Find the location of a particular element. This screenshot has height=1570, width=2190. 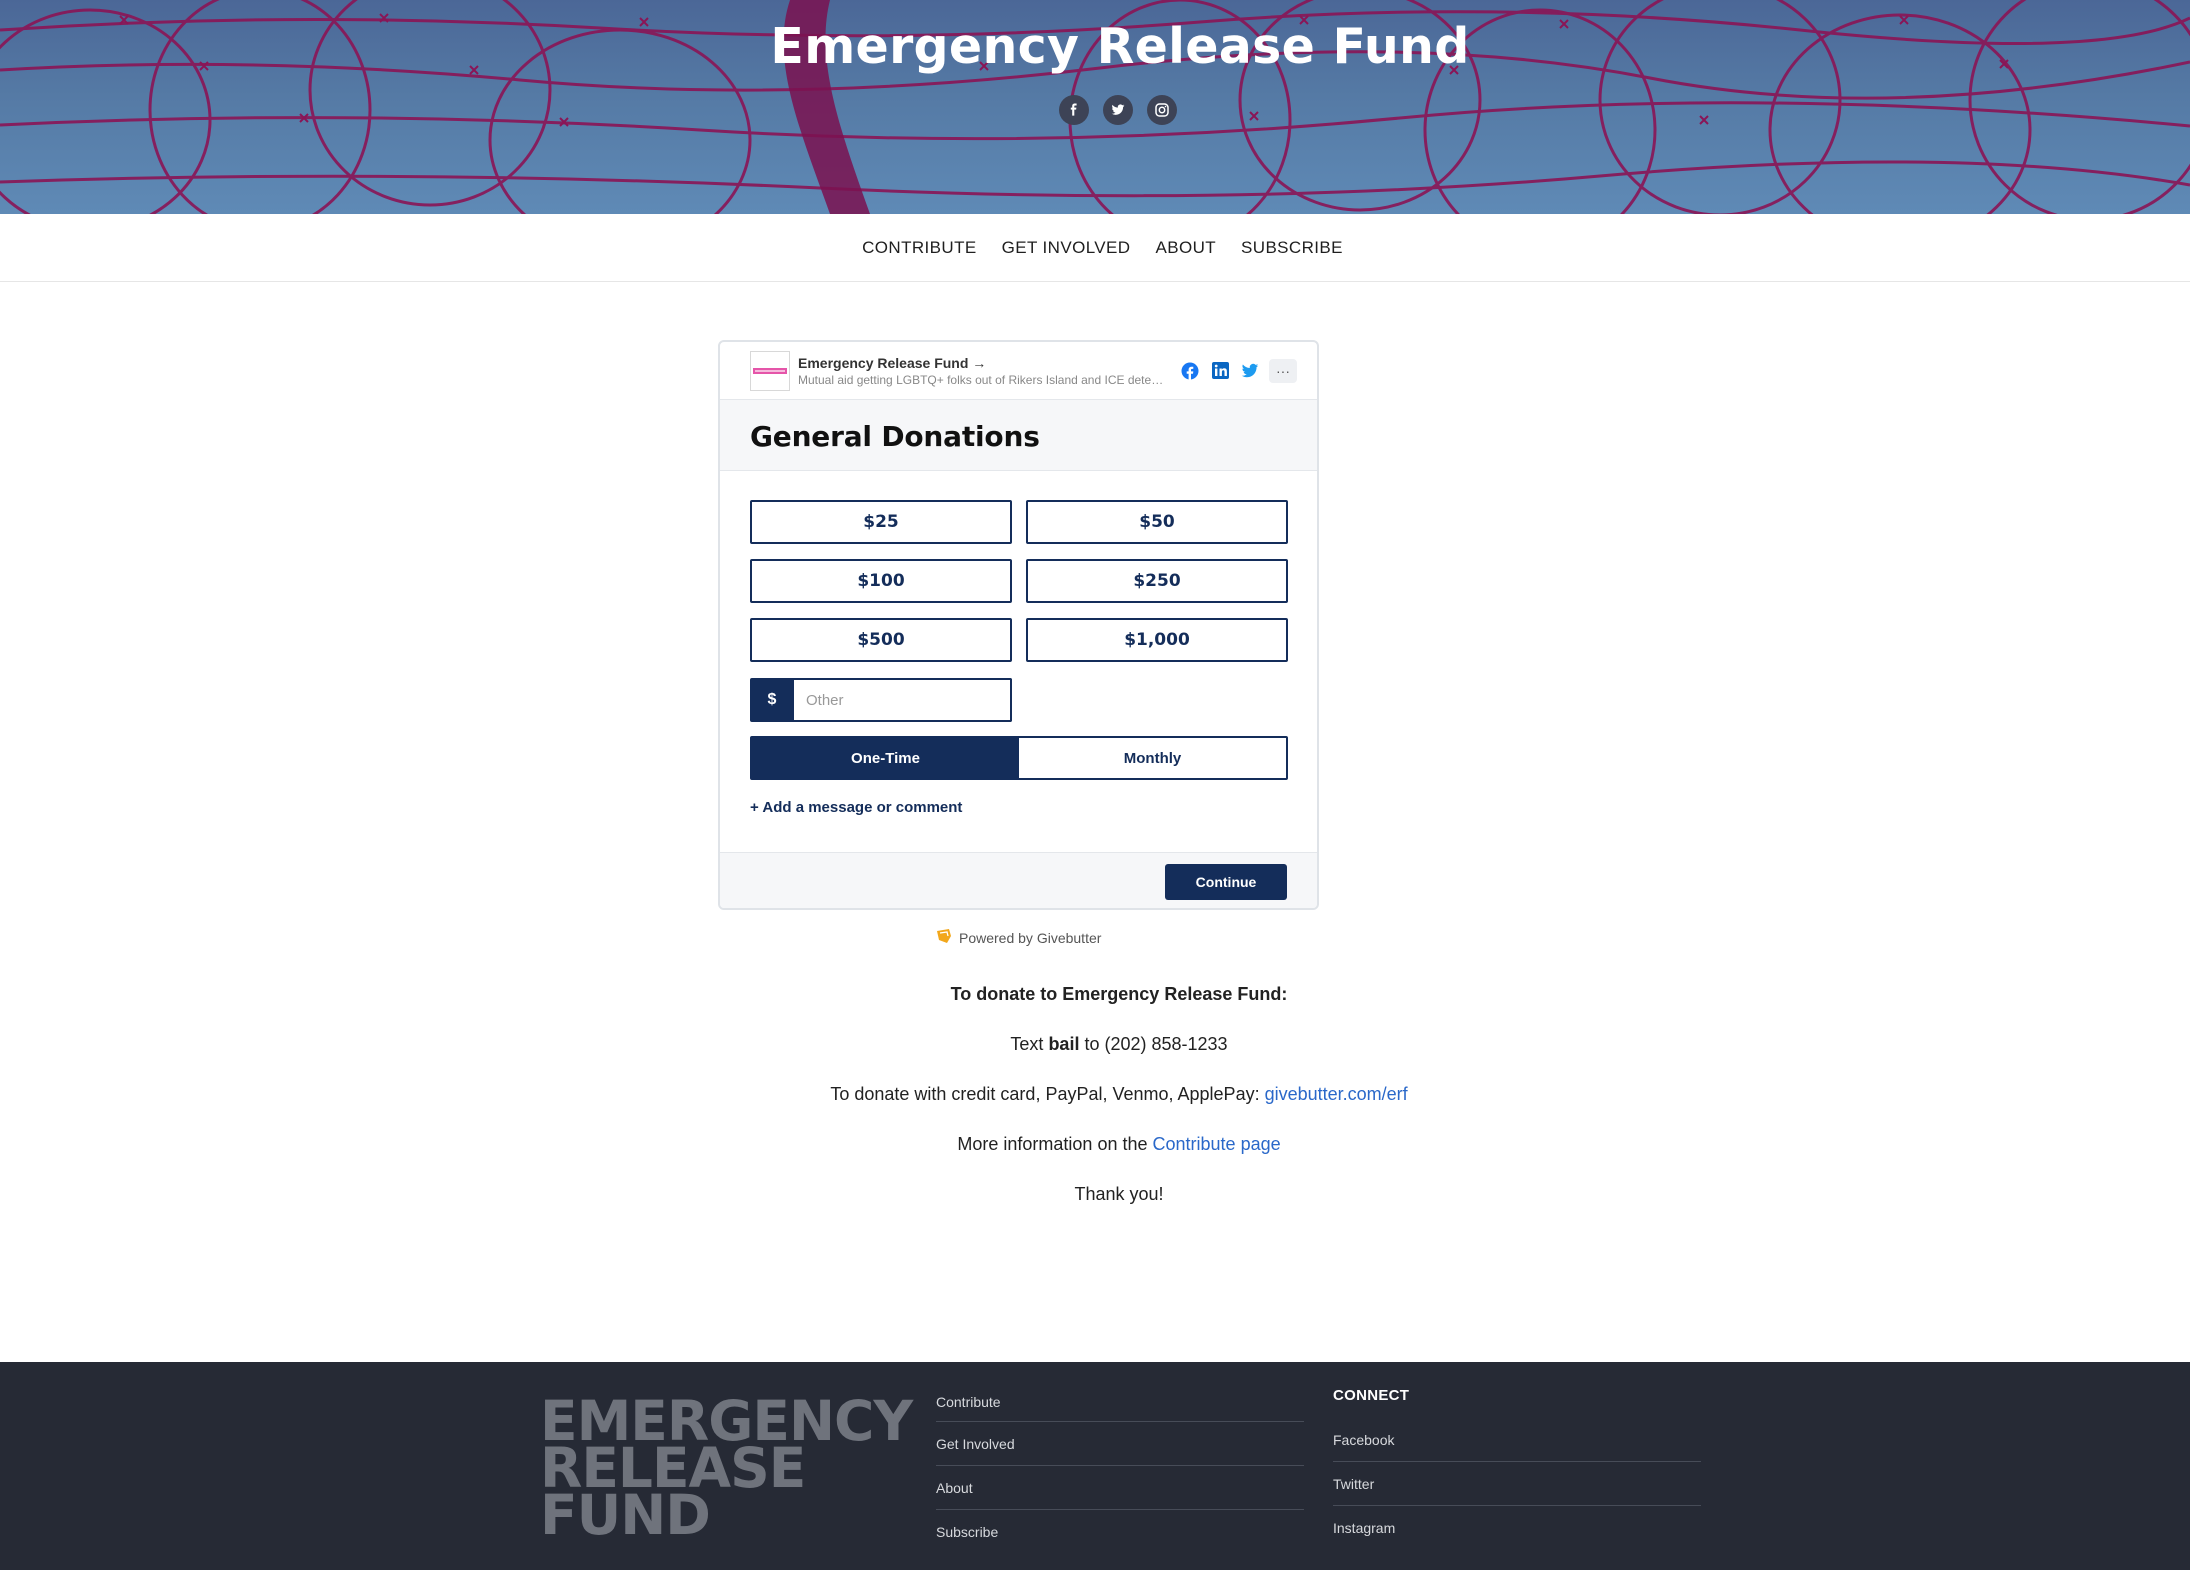

widget-title-bar: General Donations is located at coordinates (1018, 435).